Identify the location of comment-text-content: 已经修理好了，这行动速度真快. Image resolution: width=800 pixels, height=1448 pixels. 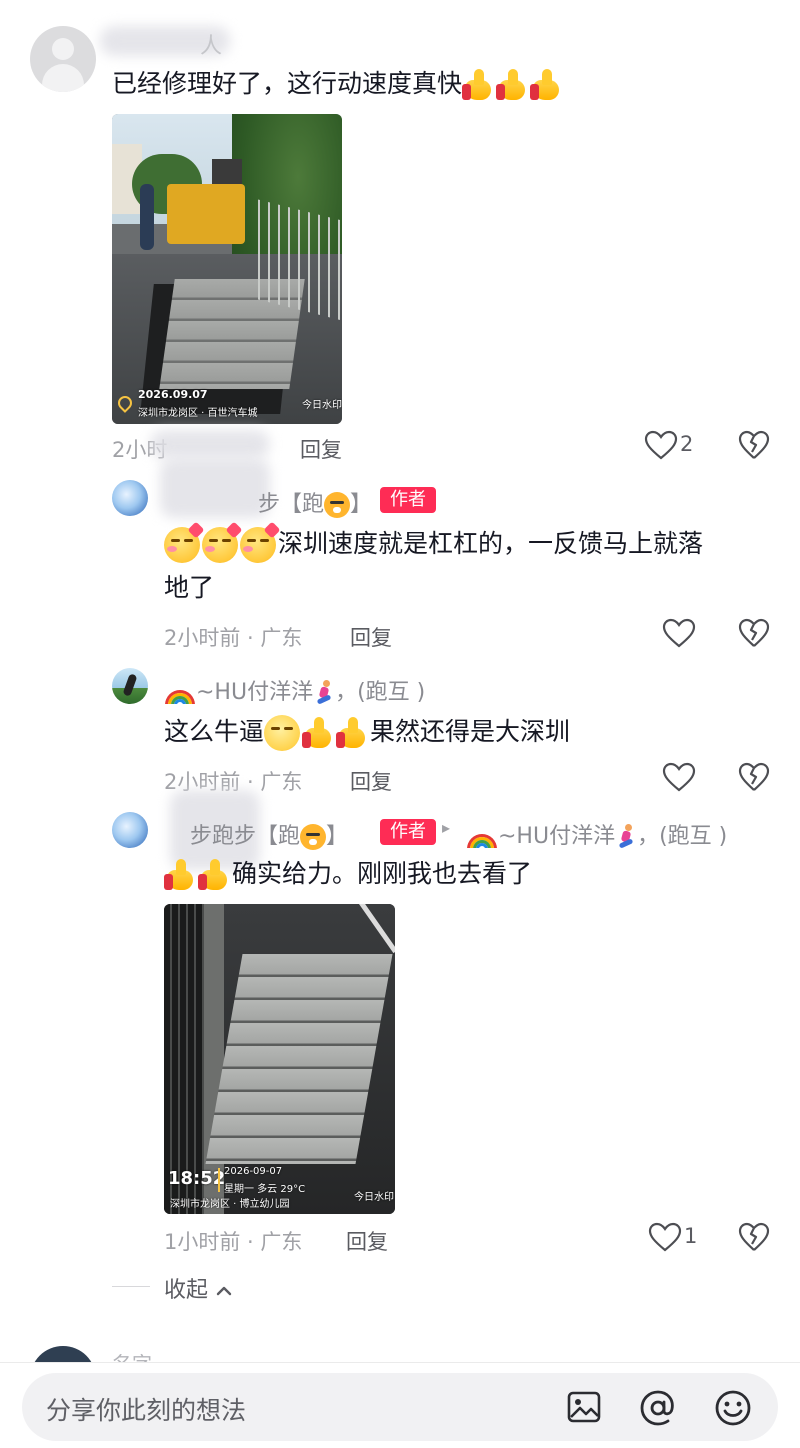
(287, 83).